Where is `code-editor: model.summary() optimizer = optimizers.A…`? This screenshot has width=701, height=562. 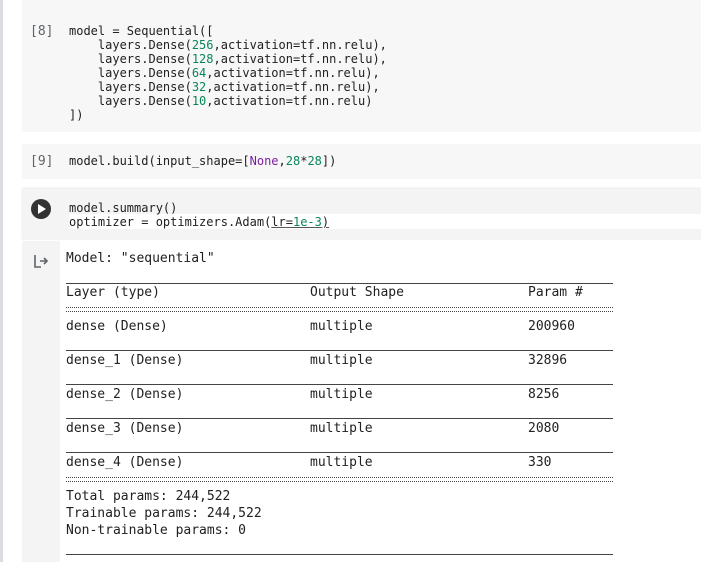 code-editor: model.summary() optimizer = optimizers.A… is located at coordinates (199, 215).